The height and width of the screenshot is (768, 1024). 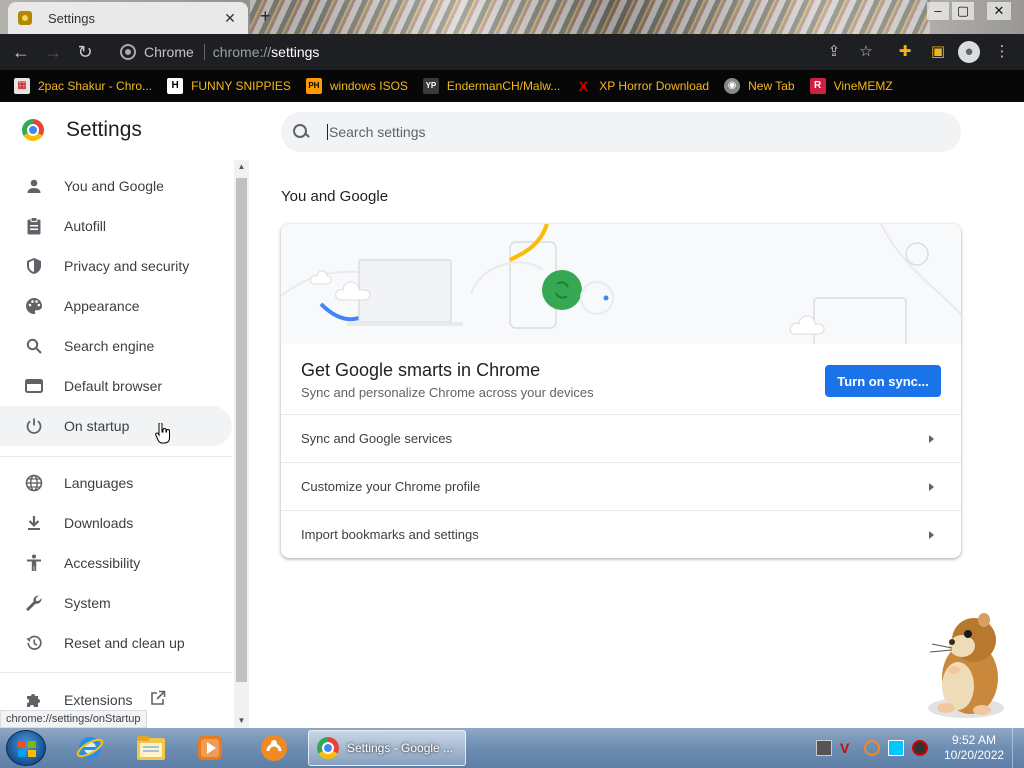 I want to click on settings-favicon, so click(x=25, y=18).